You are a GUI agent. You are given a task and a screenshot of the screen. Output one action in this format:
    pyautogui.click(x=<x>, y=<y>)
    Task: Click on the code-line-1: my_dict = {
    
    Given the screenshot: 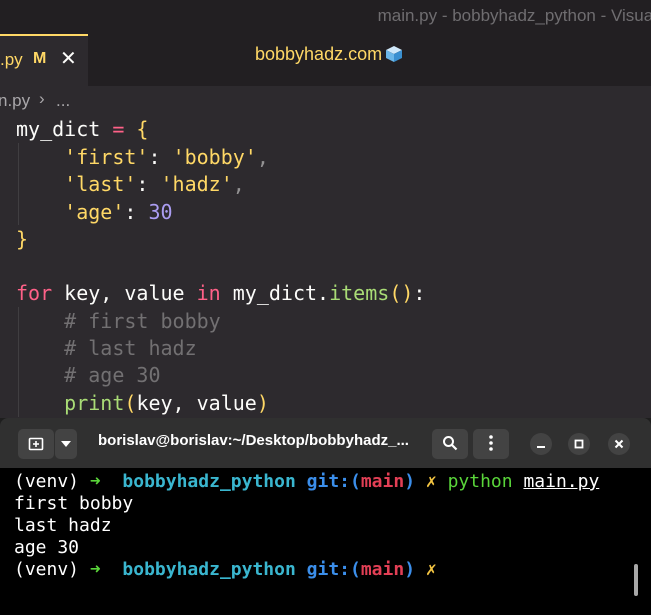 What is the action you would take?
    pyautogui.click(x=82, y=129)
    